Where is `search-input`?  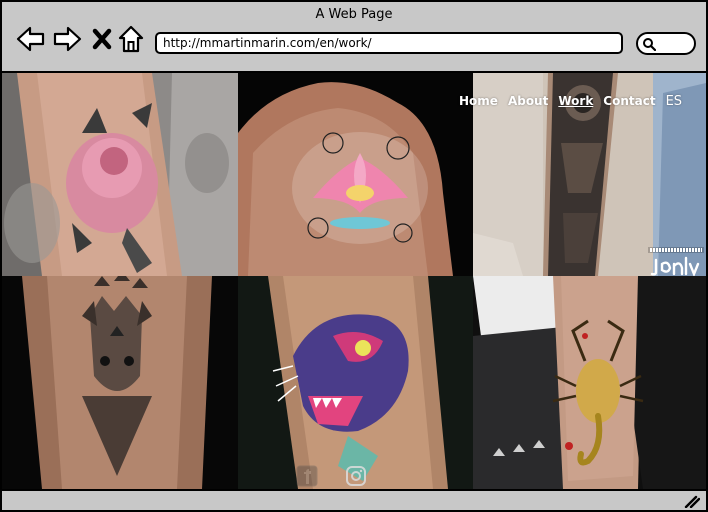
search-input is located at coordinates (666, 43).